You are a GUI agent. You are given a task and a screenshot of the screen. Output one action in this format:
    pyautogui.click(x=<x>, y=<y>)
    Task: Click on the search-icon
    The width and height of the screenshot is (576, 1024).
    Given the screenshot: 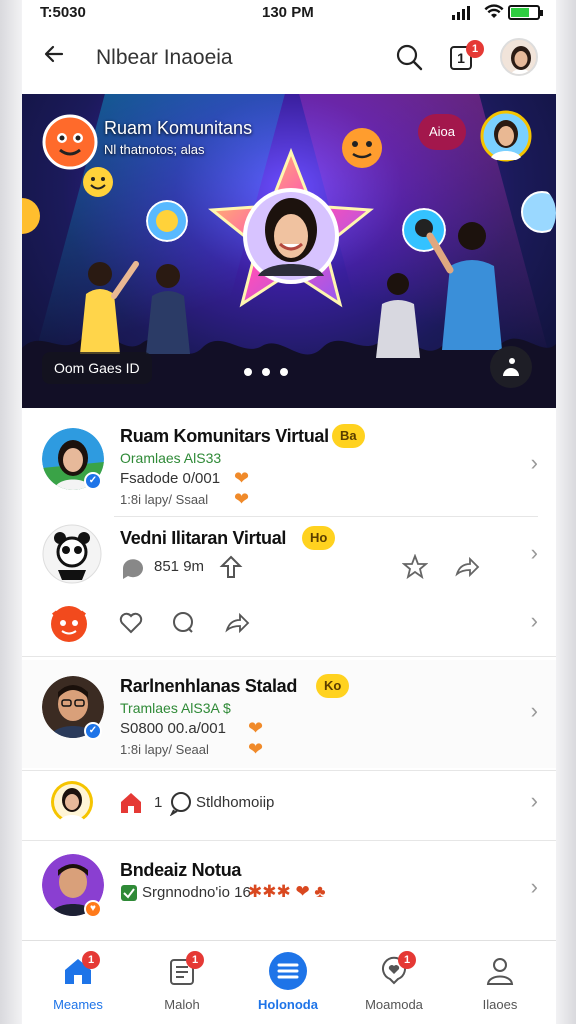 What is the action you would take?
    pyautogui.click(x=409, y=57)
    